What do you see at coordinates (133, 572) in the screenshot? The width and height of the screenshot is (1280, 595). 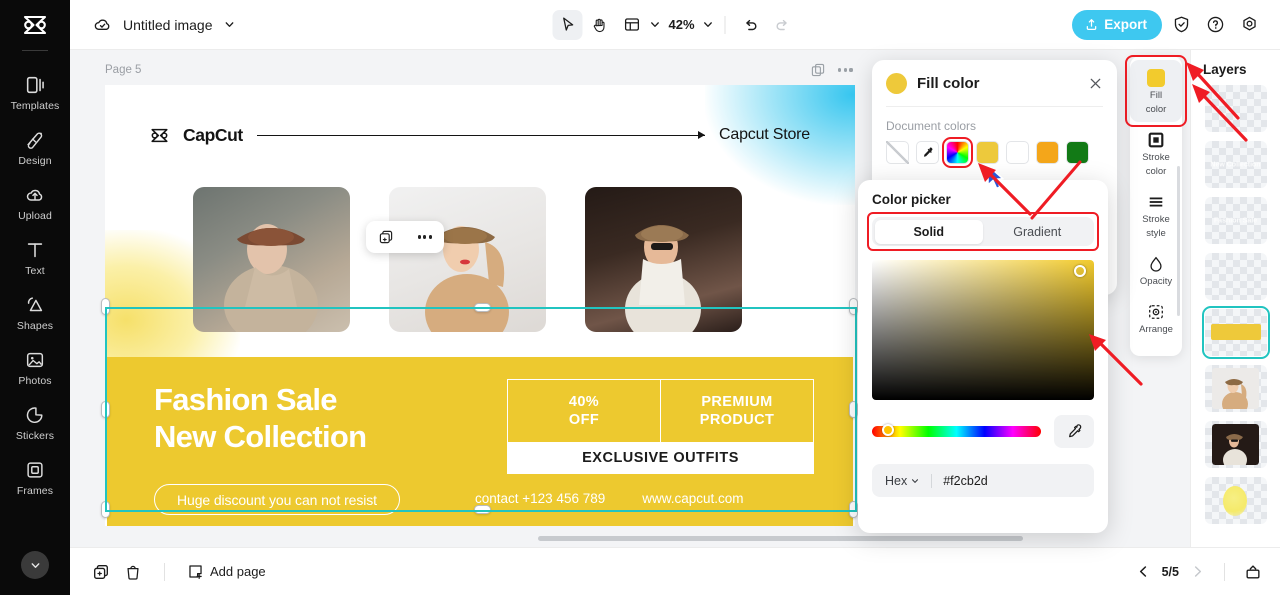 I see `trash-icon` at bounding box center [133, 572].